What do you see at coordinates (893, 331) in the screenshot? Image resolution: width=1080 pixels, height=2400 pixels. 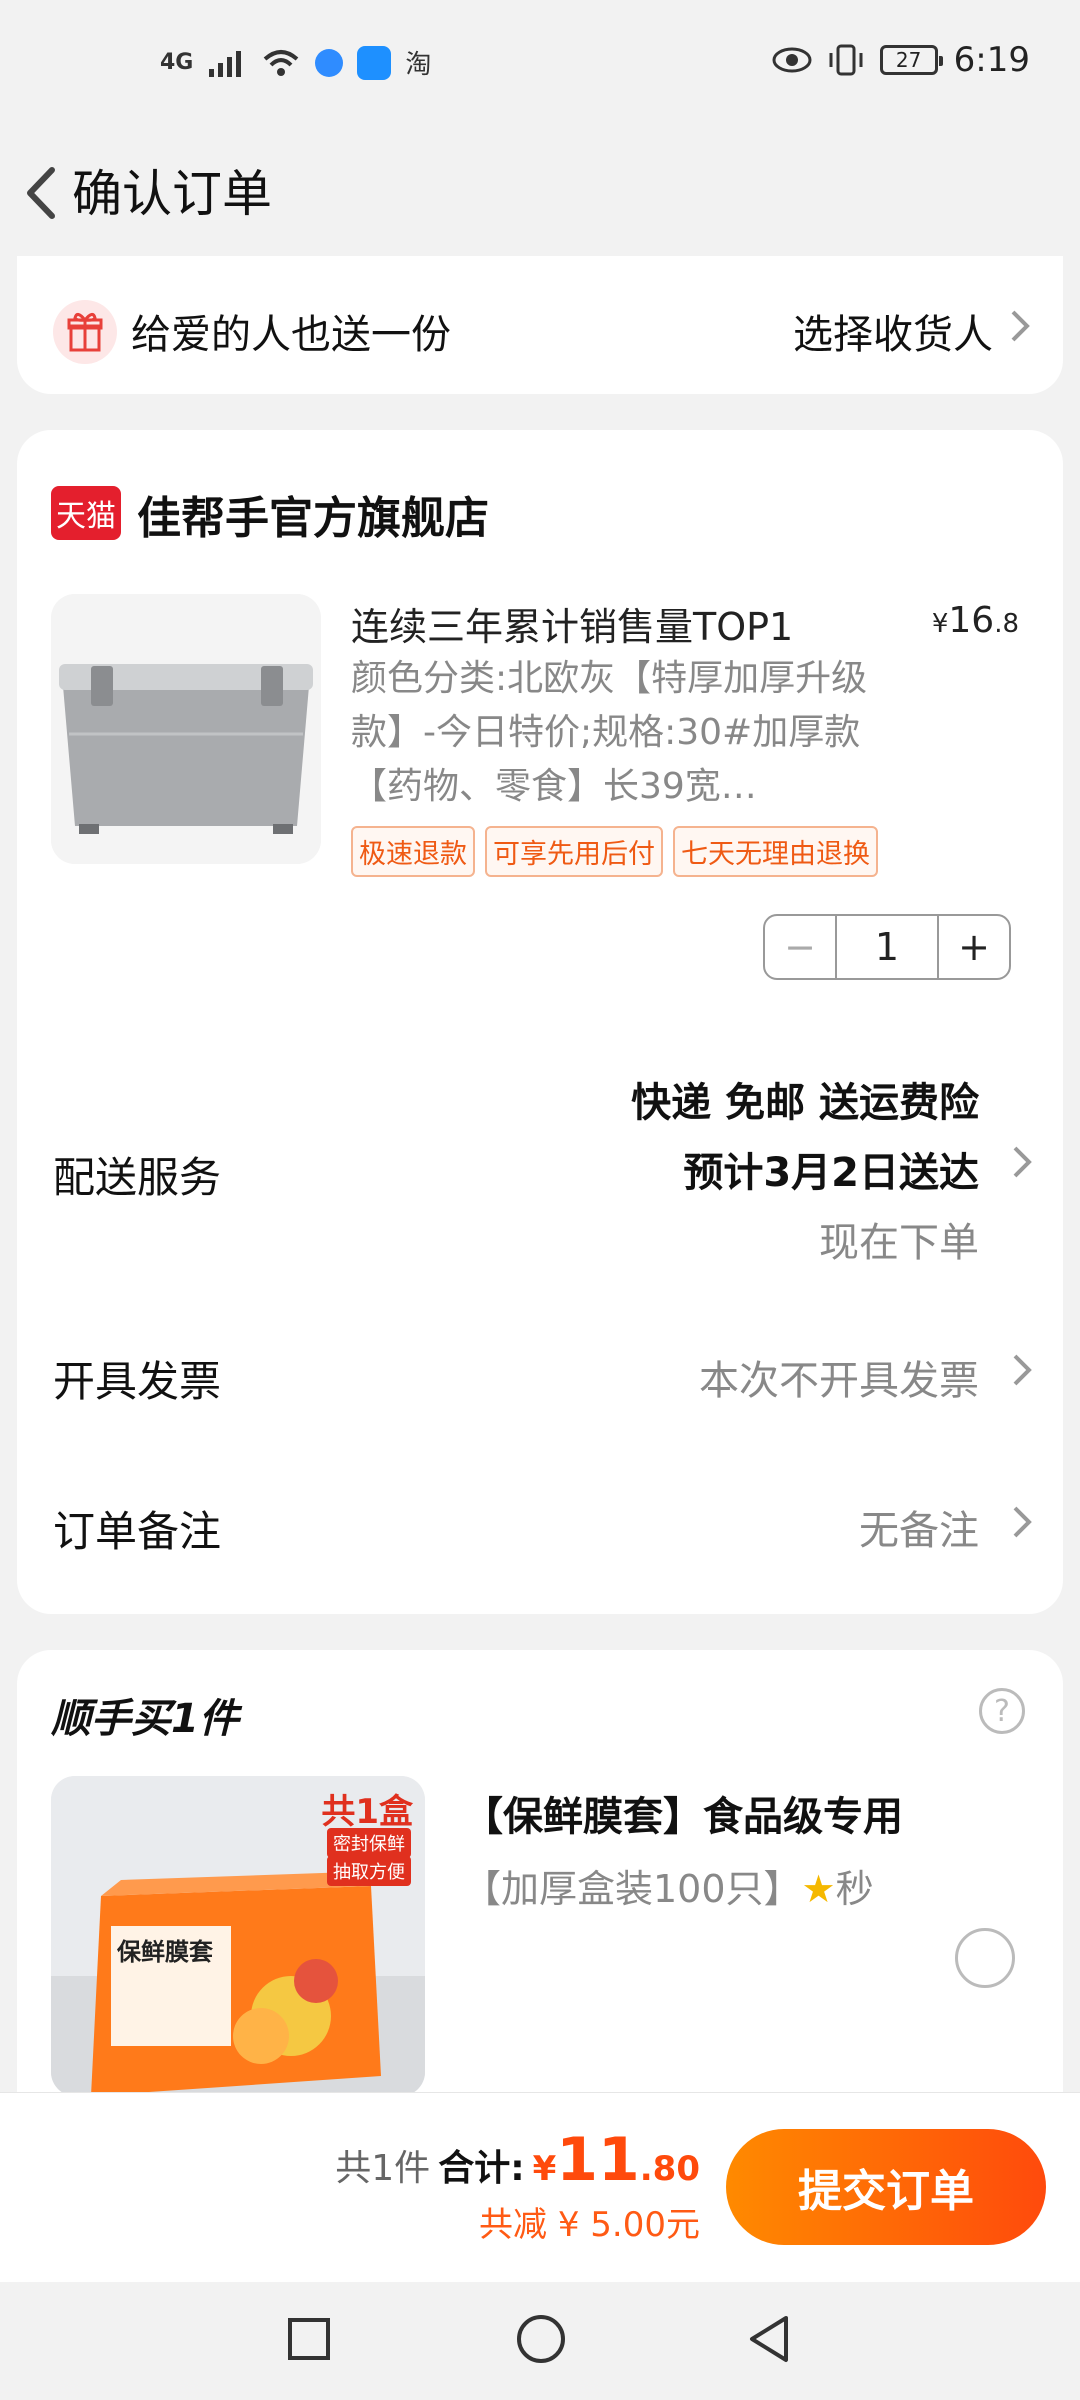 I see `select-recipient: 选择收货人` at bounding box center [893, 331].